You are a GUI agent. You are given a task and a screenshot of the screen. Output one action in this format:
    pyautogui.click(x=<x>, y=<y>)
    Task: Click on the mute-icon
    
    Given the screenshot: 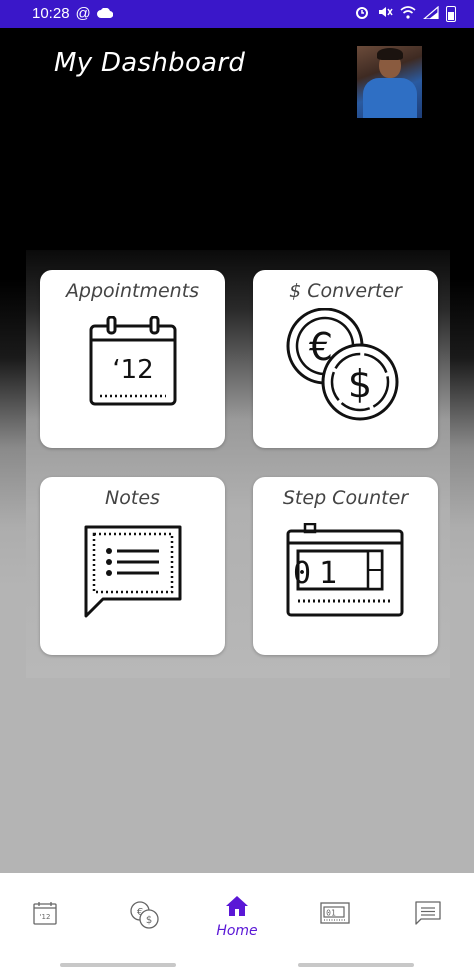 What is the action you would take?
    pyautogui.click(x=385, y=13)
    